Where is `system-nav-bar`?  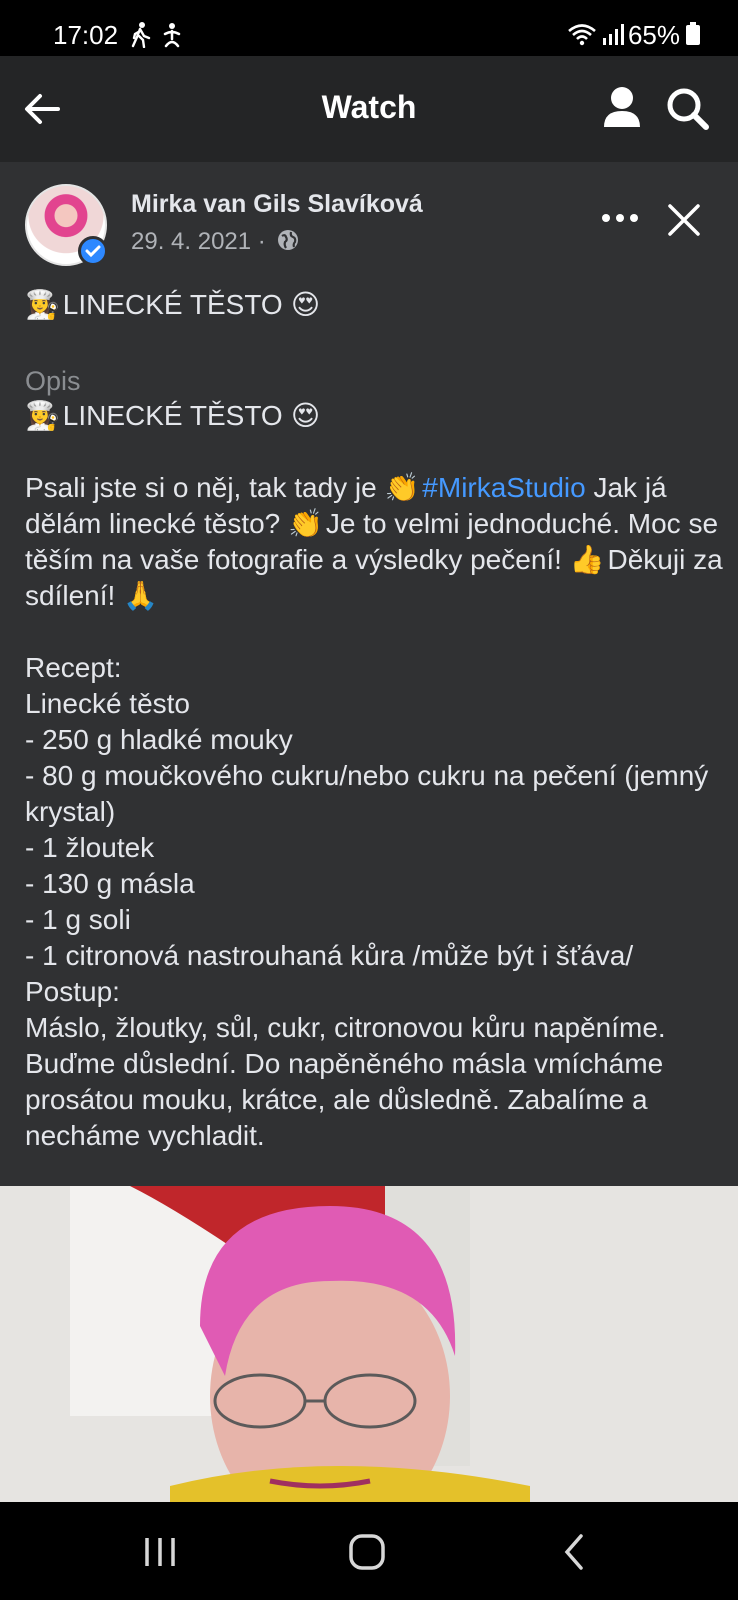
system-nav-bar is located at coordinates (369, 1551).